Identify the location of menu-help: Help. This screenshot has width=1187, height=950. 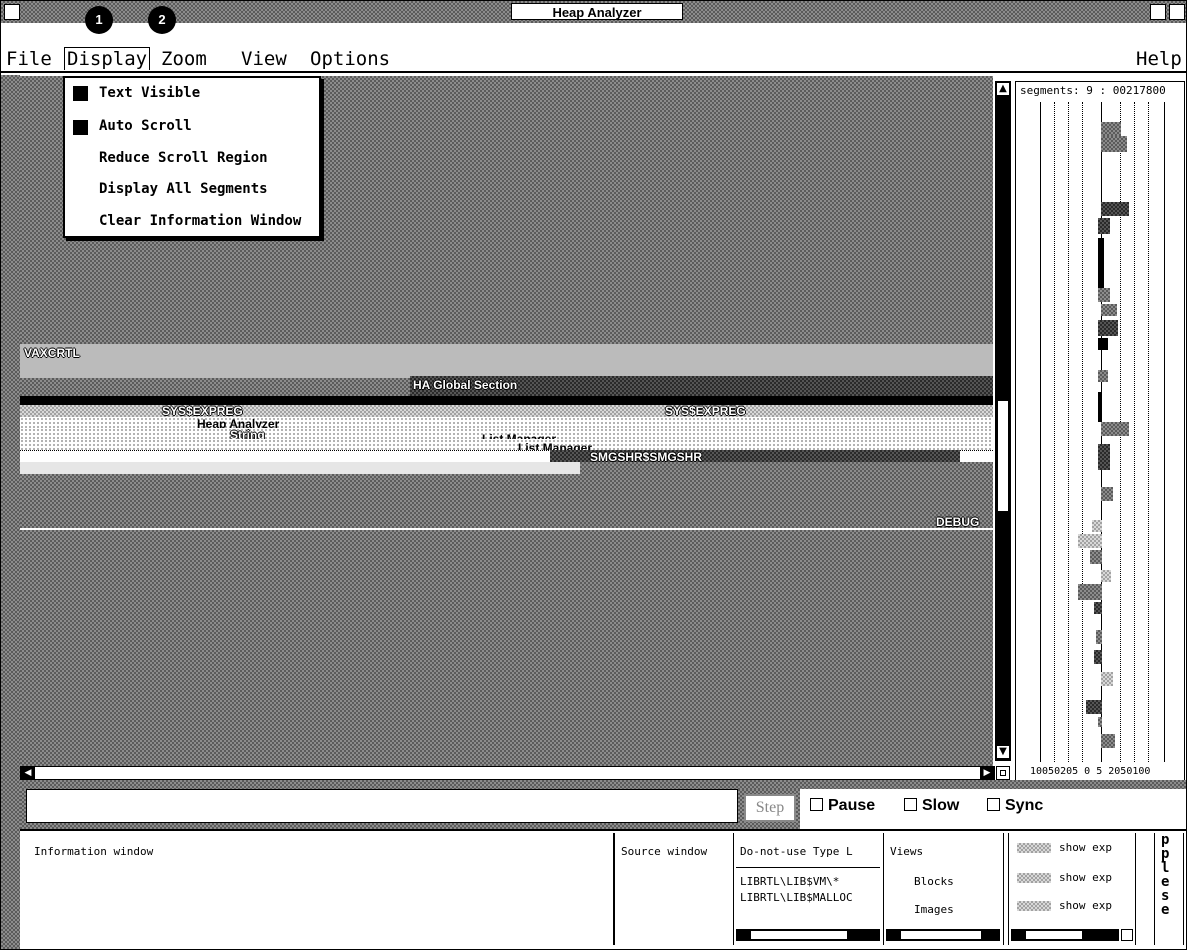
(1159, 59).